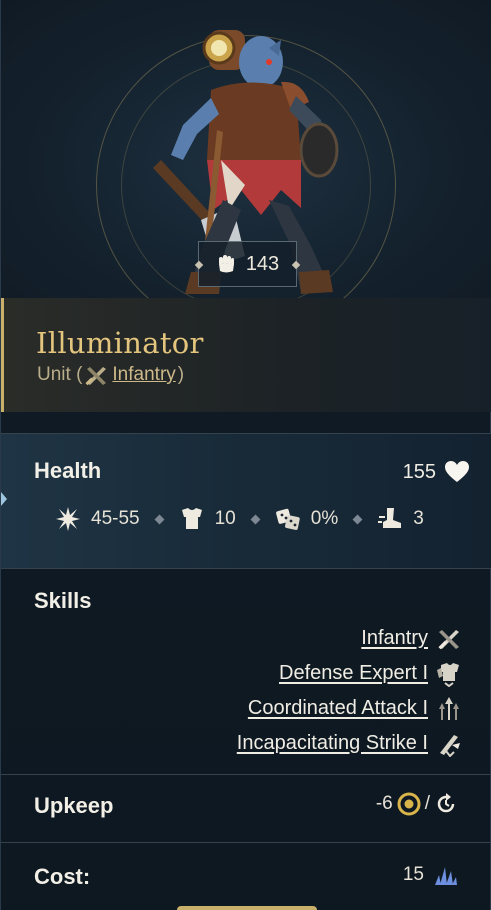  I want to click on cost-value: 15, so click(413, 874).